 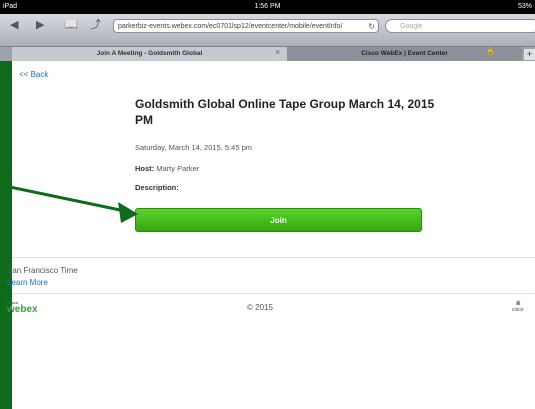 I want to click on lock-icon: 🔒, so click(x=490, y=51).